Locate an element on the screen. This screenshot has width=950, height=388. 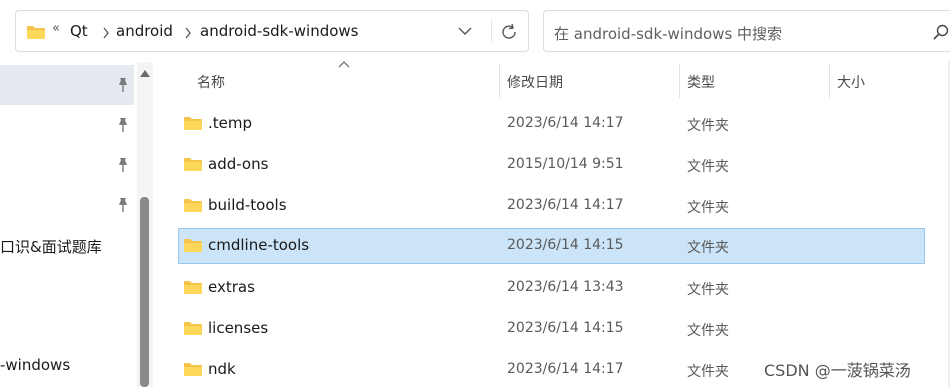
file-row: build-tools 2023/6/14 14:17 文件夹 is located at coordinates (551, 206).